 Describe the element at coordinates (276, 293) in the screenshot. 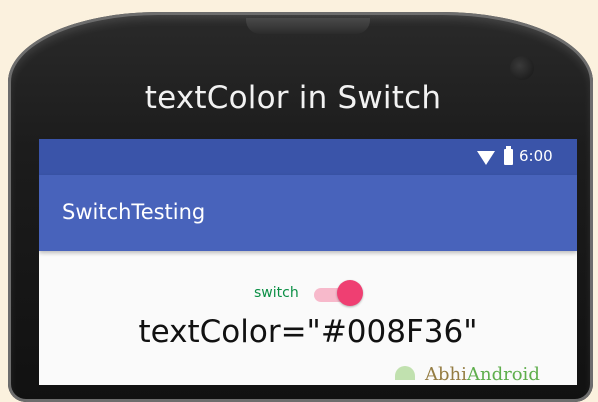

I see `switch-label: switch` at that location.